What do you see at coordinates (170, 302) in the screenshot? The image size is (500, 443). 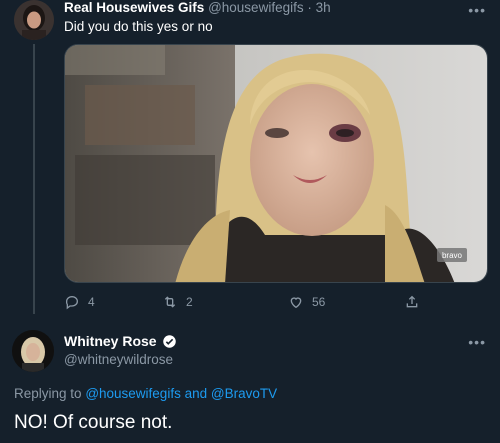 I see `retweet-icon` at bounding box center [170, 302].